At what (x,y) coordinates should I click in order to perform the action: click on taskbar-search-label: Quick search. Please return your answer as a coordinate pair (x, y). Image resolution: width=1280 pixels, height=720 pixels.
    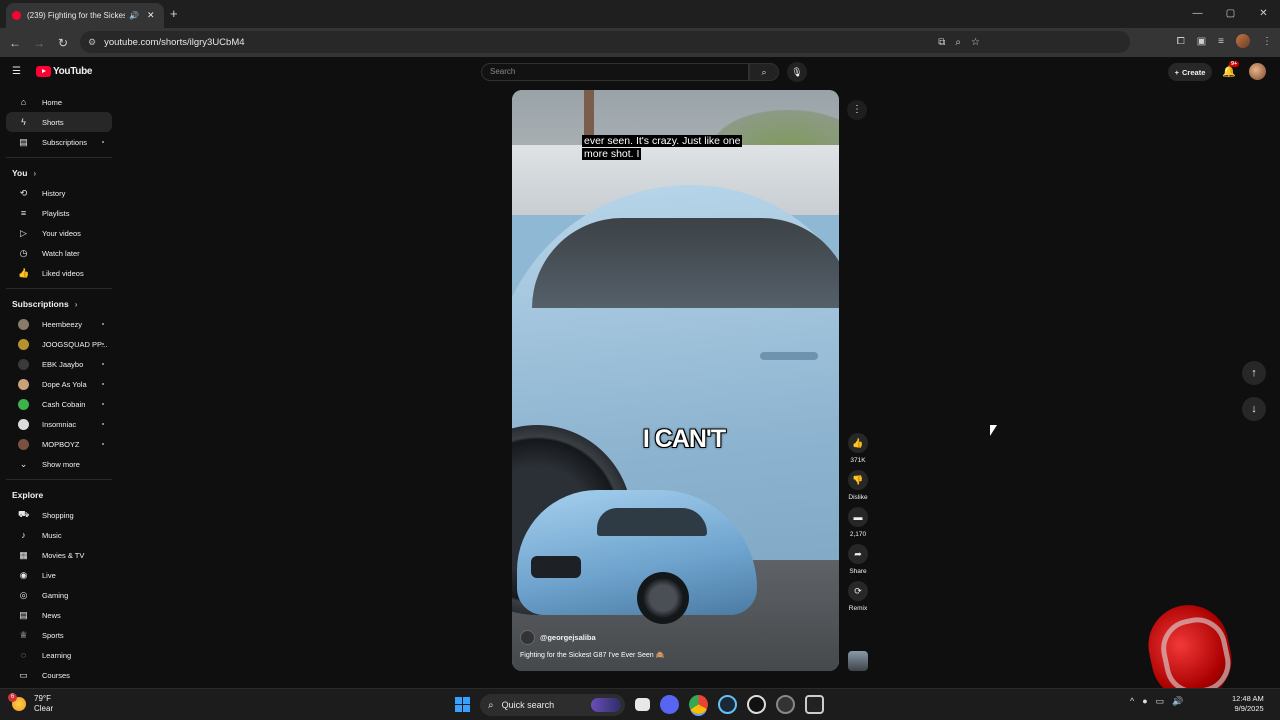
    Looking at the image, I should click on (528, 705).